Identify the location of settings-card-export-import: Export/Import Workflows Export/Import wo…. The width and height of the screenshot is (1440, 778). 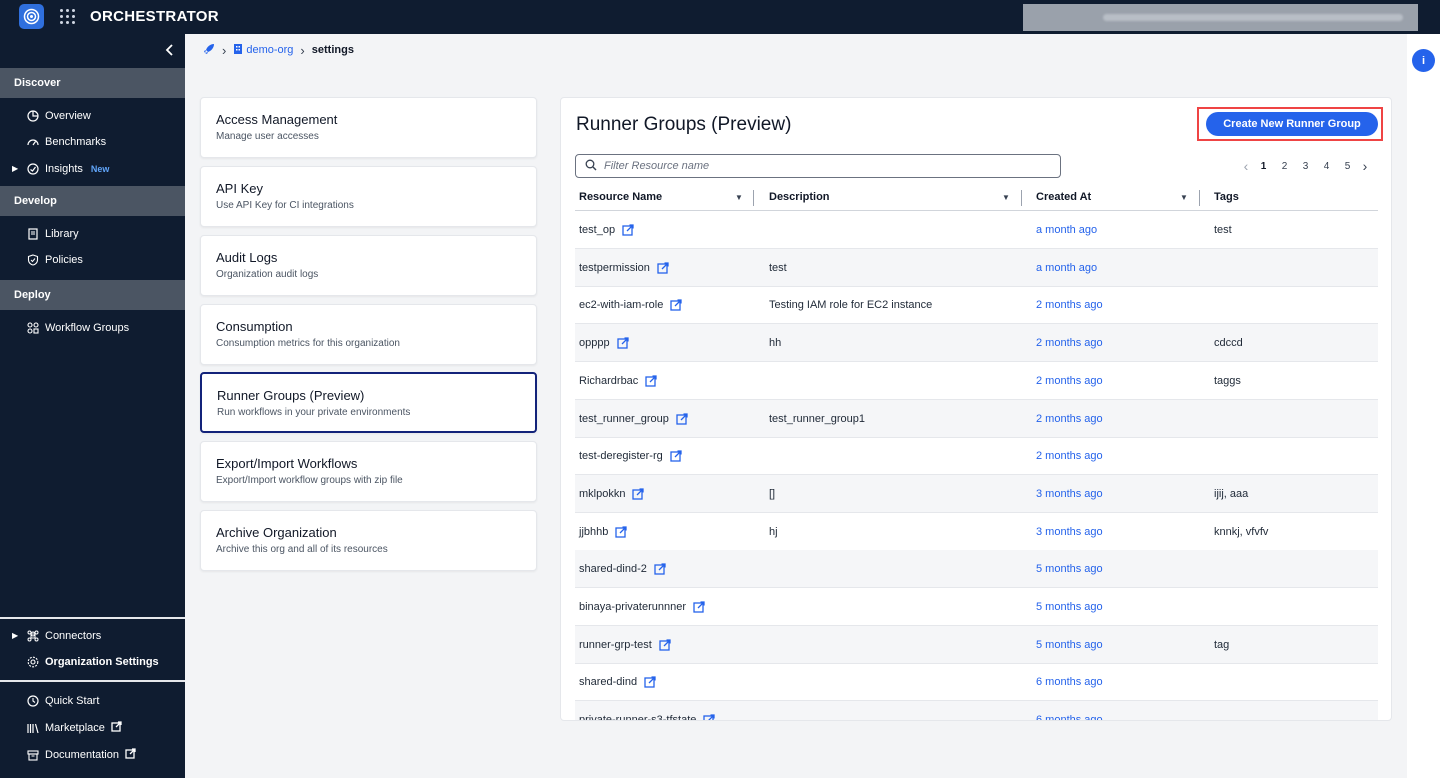
(368, 471).